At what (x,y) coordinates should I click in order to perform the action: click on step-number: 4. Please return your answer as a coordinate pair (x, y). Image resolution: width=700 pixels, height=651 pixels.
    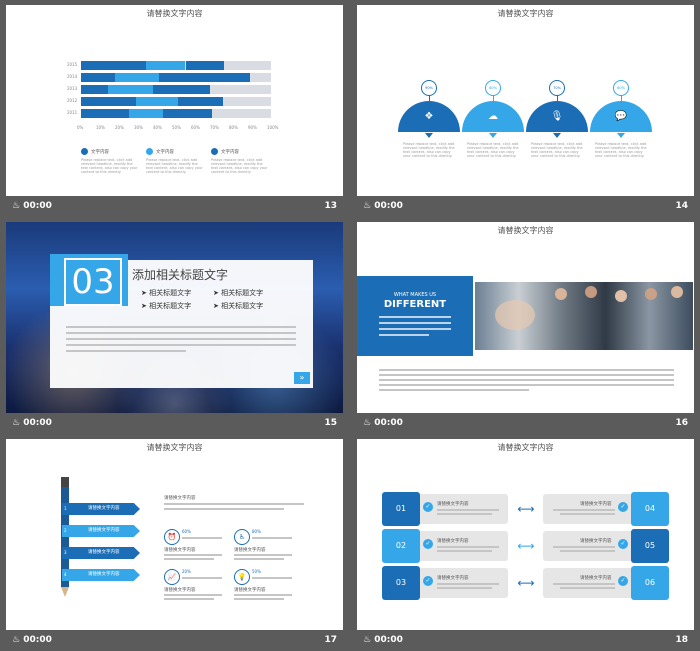
    Looking at the image, I should click on (65, 574).